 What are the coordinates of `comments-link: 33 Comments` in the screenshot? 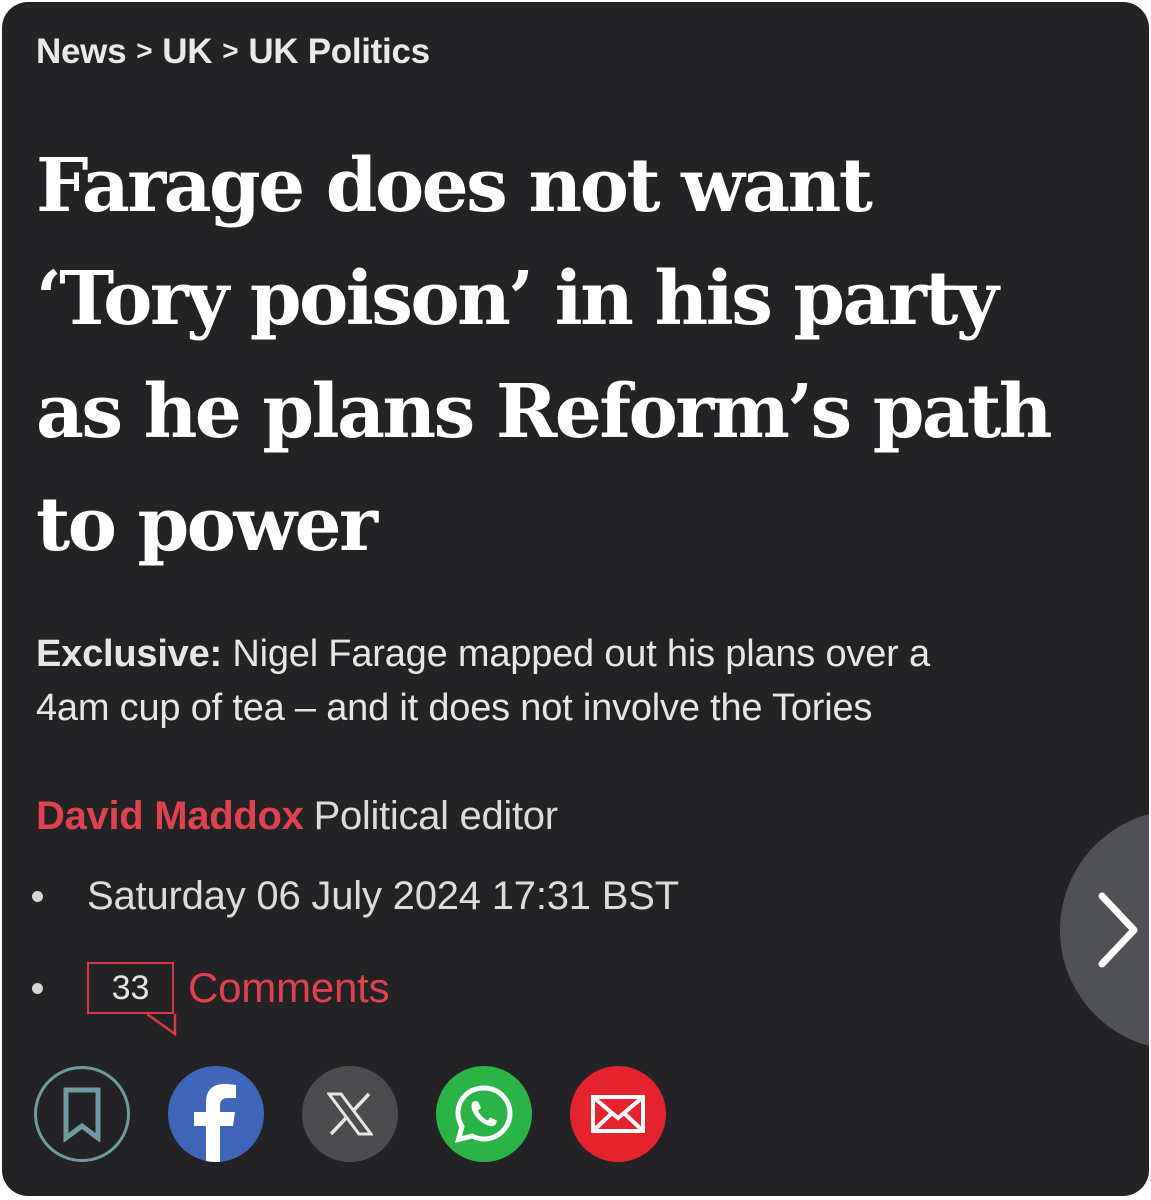 It's located at (211, 999).